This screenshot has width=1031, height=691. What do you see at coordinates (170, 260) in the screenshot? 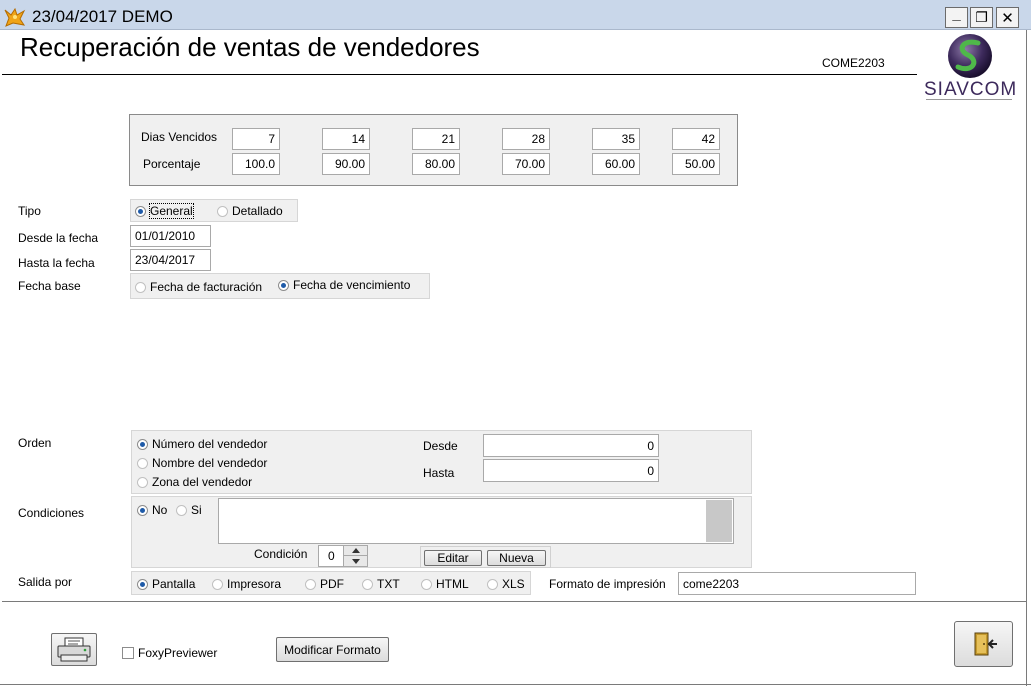
I see `hasta-fecha-input: 23/04/2017` at bounding box center [170, 260].